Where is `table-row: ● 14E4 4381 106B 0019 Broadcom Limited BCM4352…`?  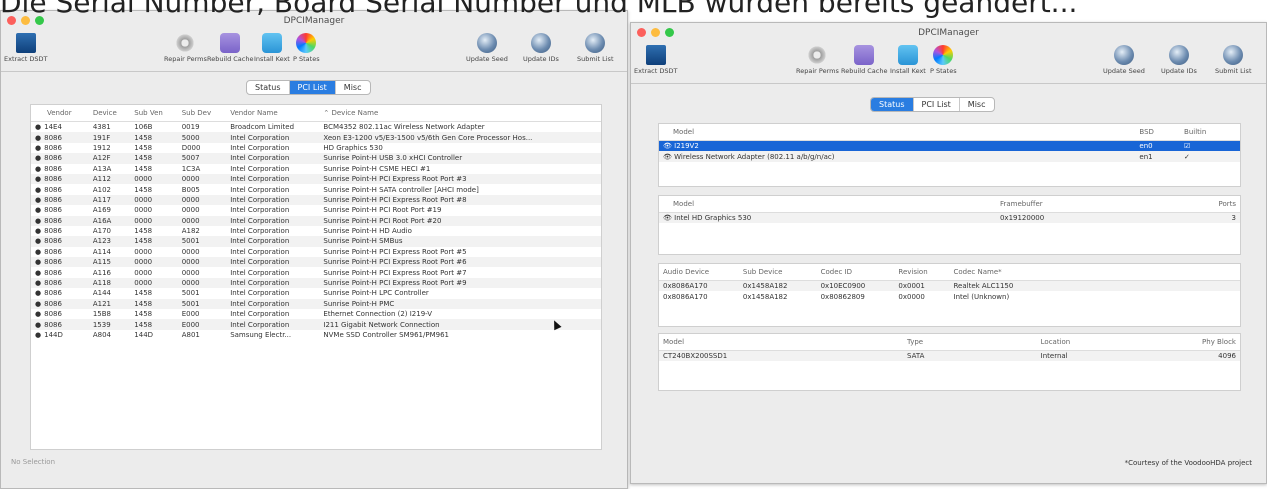 table-row: ● 14E4 4381 106B 0019 Broadcom Limited BCM4352… is located at coordinates (316, 127).